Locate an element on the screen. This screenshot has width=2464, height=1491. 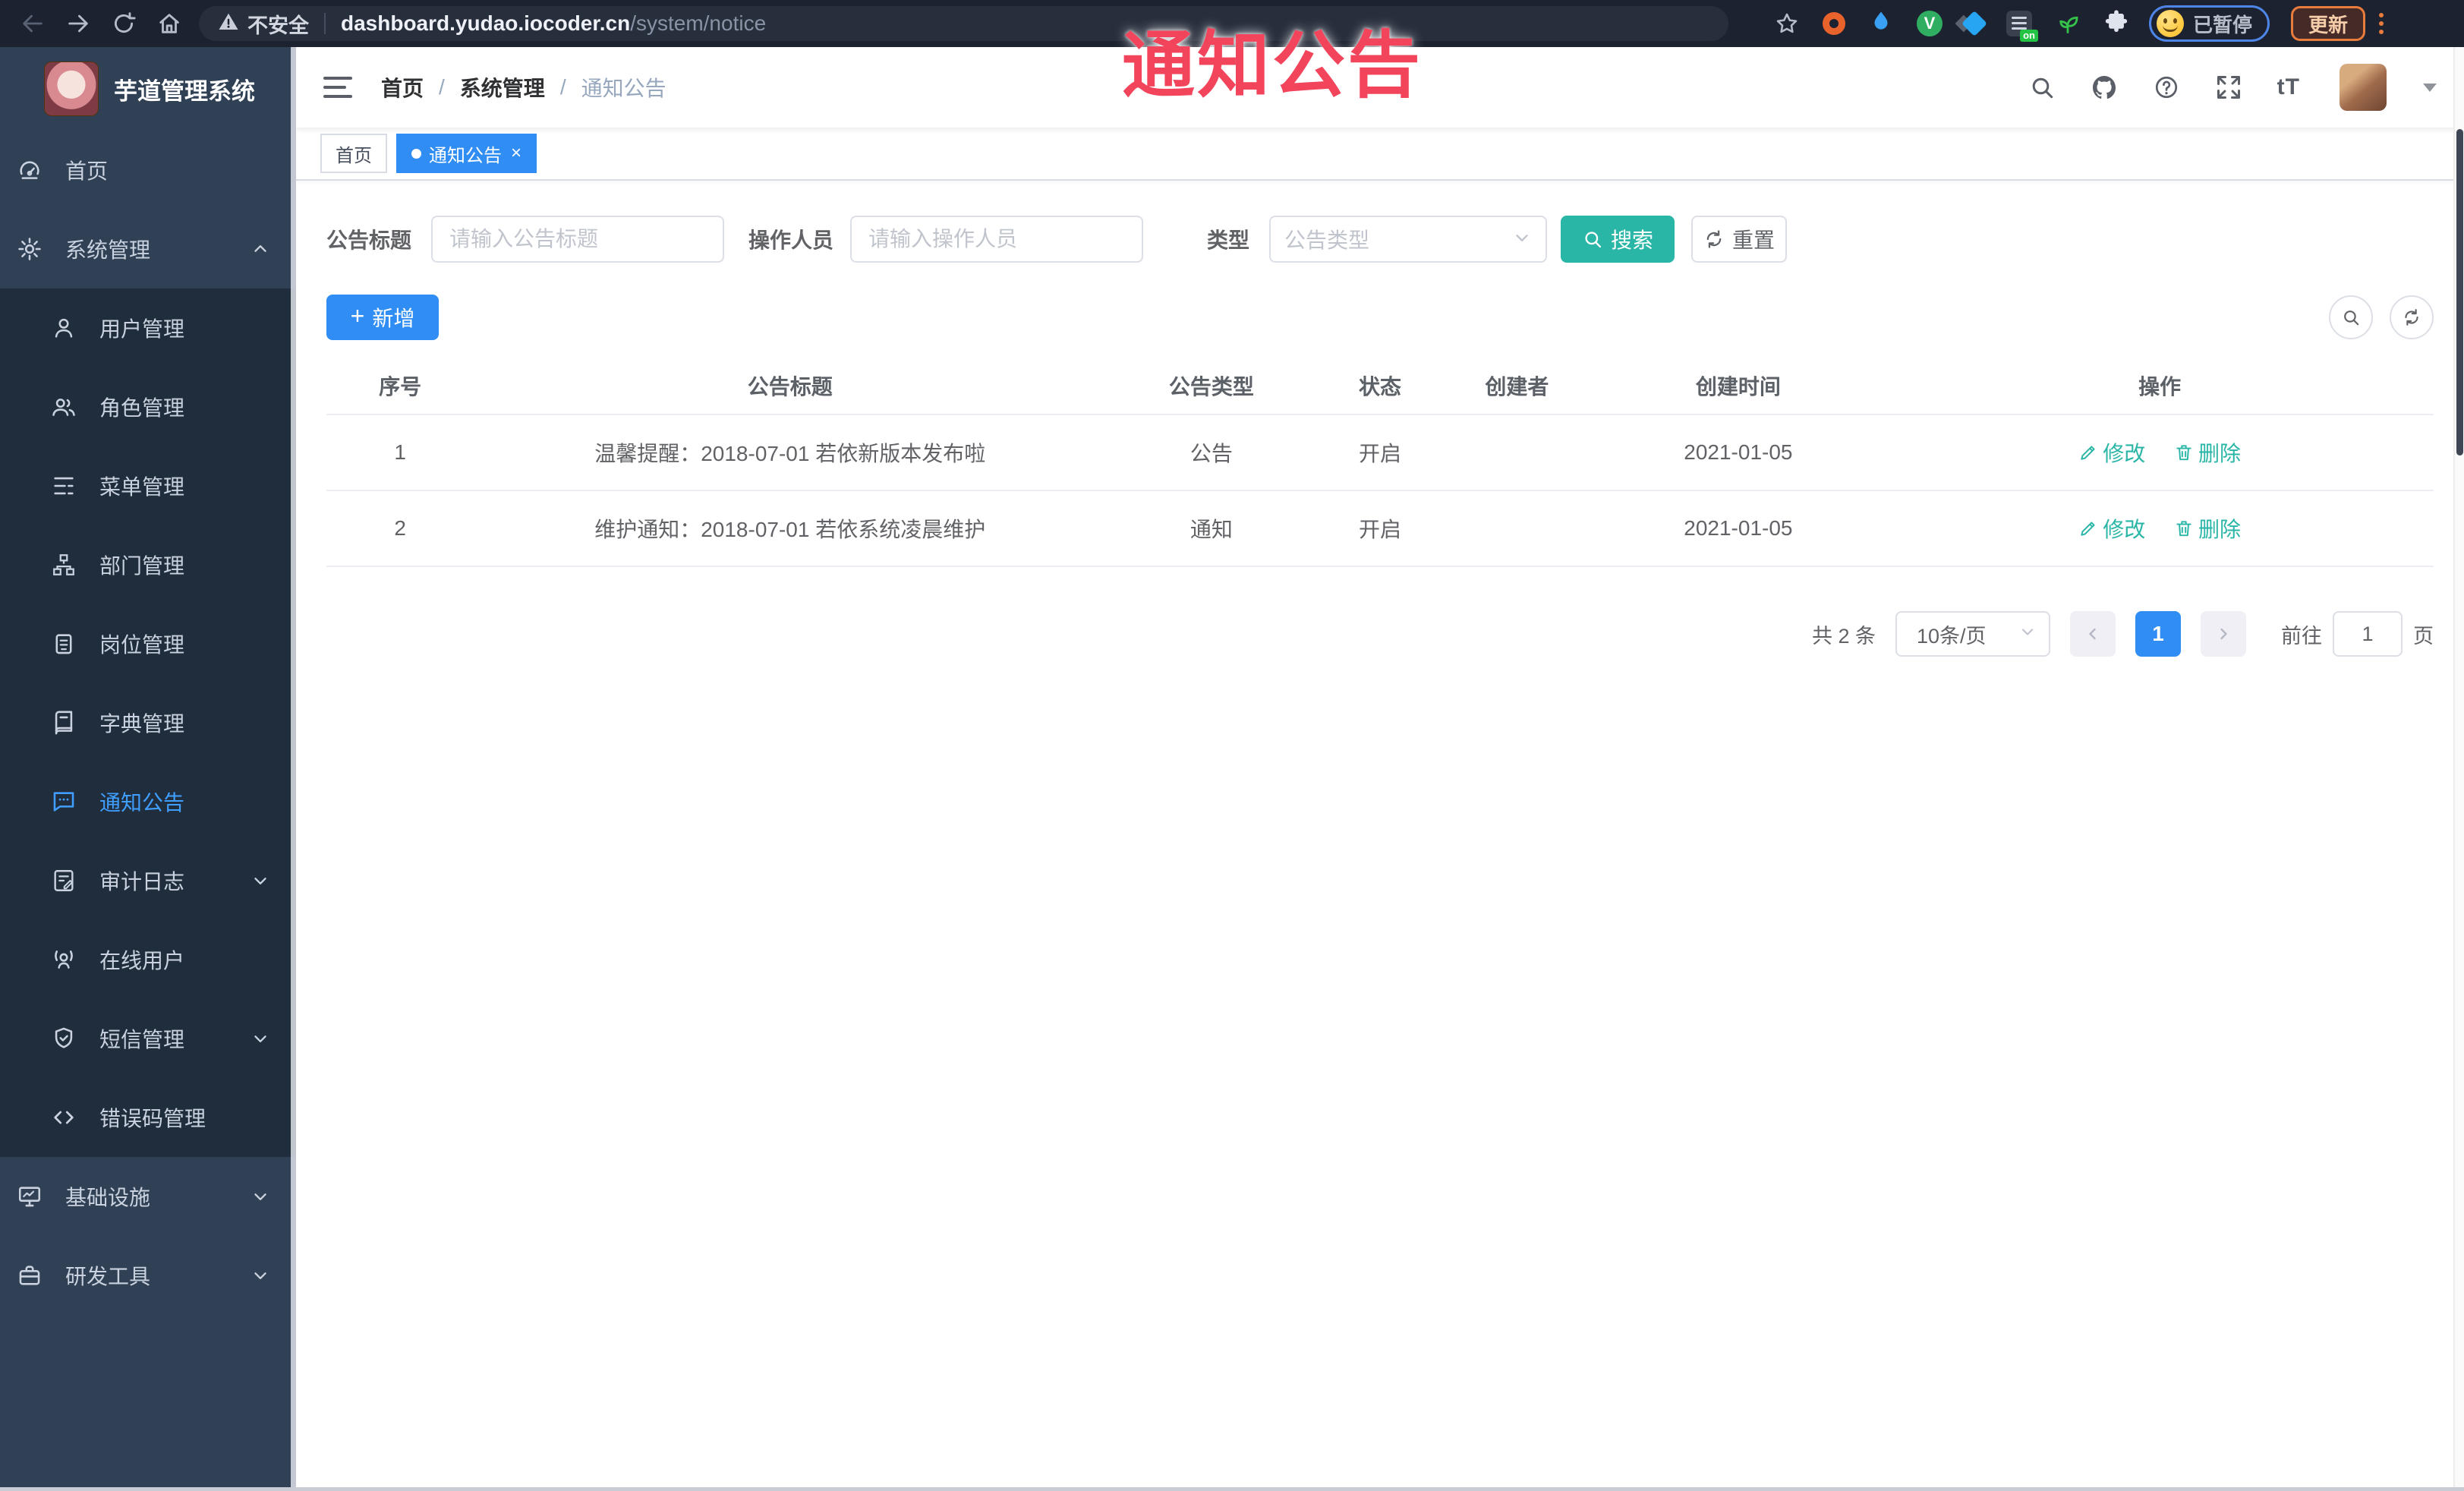
col-title: 公告标题 is located at coordinates (790, 386).